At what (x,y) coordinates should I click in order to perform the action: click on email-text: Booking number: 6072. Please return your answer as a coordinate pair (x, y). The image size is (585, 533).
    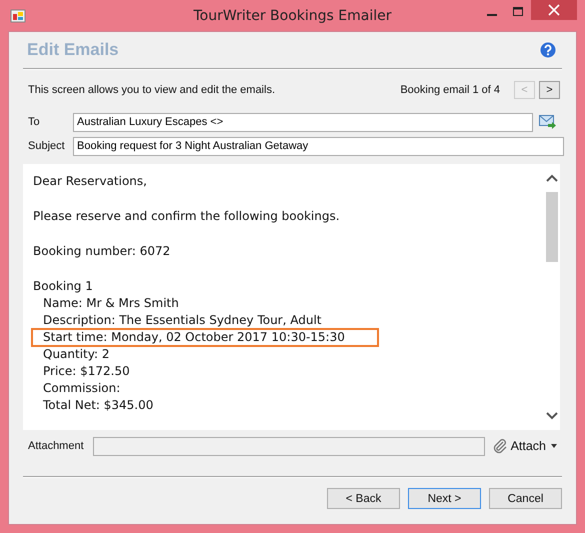
    Looking at the image, I should click on (102, 251).